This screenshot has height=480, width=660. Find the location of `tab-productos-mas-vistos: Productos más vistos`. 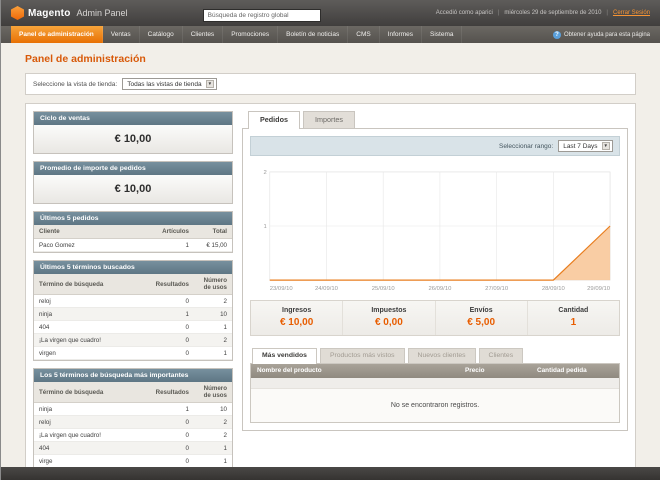

tab-productos-mas-vistos: Productos más vistos is located at coordinates (362, 355).